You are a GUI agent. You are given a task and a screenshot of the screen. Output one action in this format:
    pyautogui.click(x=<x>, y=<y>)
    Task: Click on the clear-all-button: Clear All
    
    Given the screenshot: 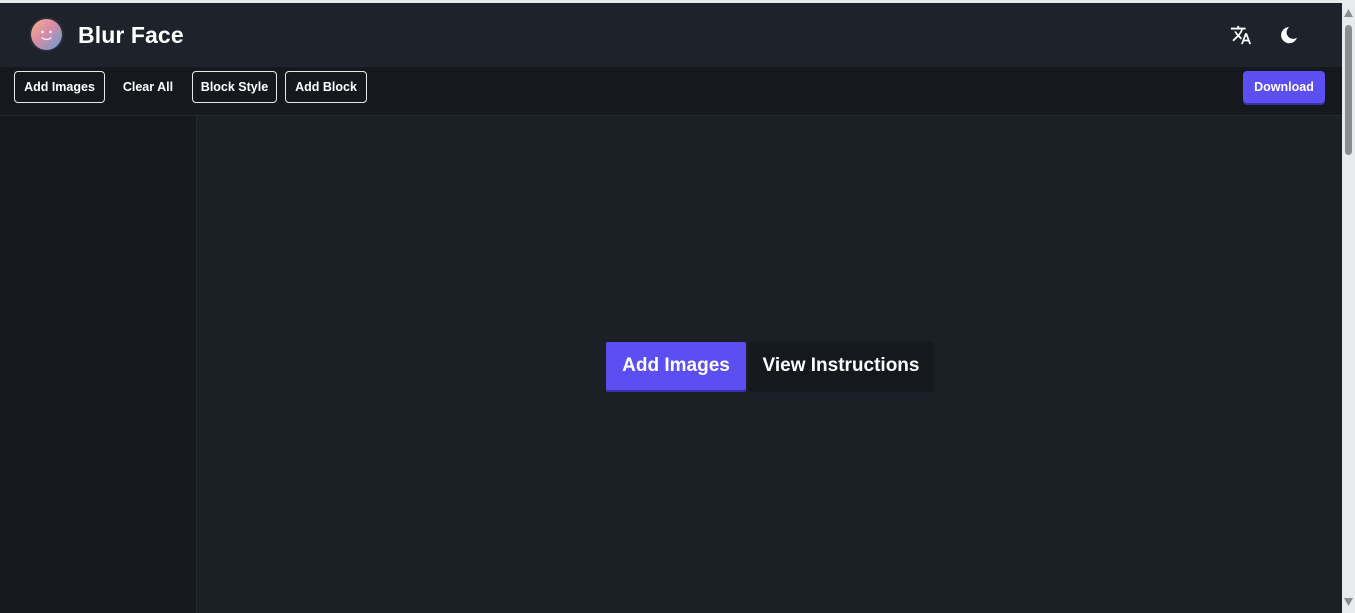 What is the action you would take?
    pyautogui.click(x=148, y=87)
    